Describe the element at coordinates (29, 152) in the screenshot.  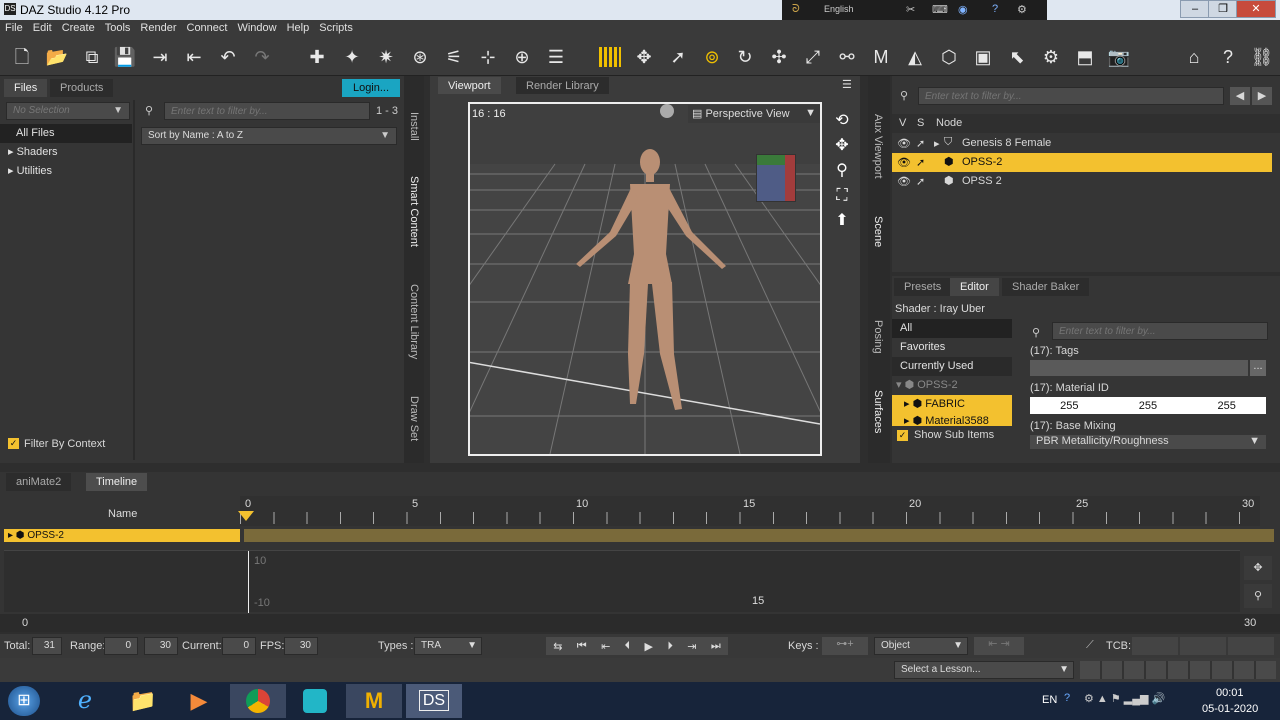
I see `tree-item-shaders: ▸ Shaders` at that location.